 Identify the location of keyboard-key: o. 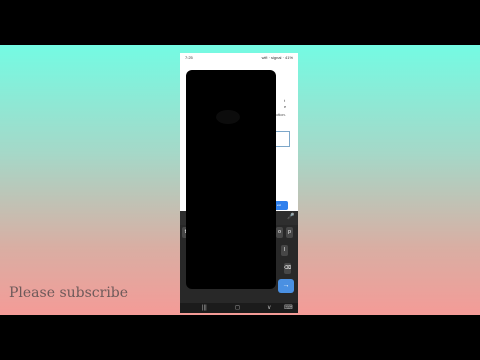
(279, 232).